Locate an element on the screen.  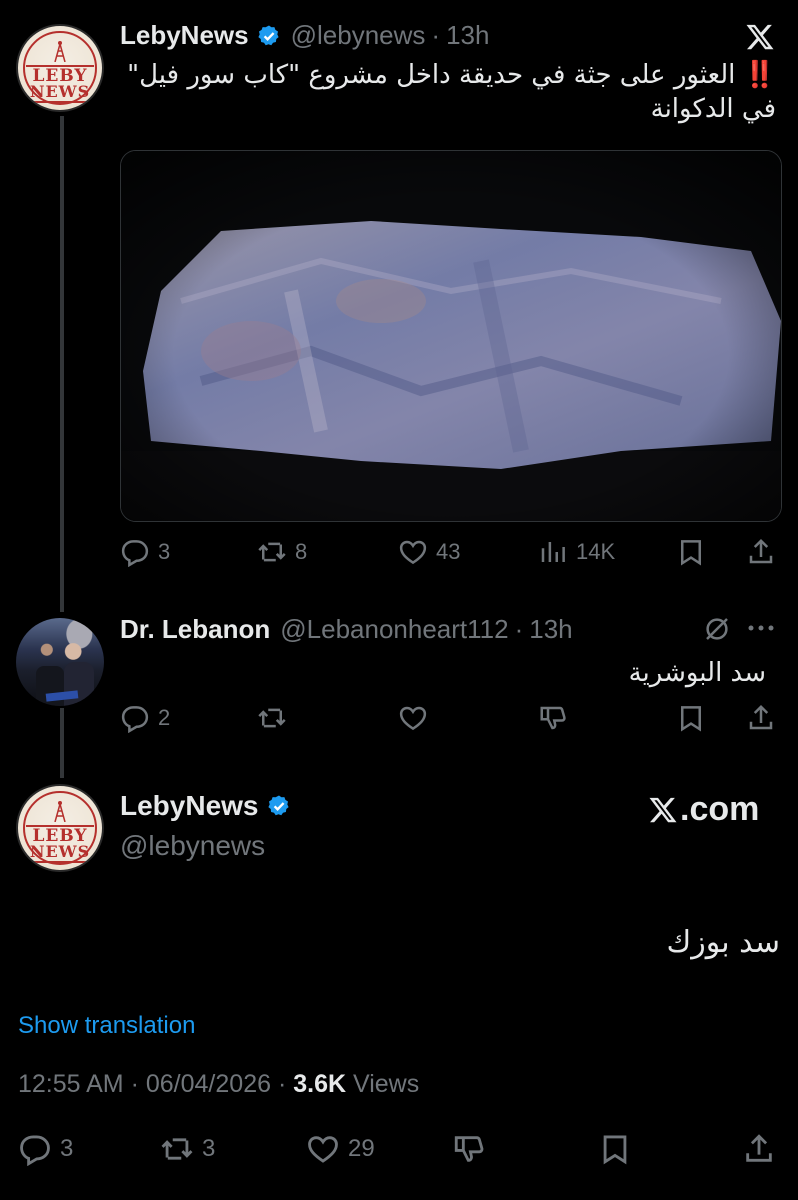
tweet-actions: 2 is located at coordinates (399, 720).